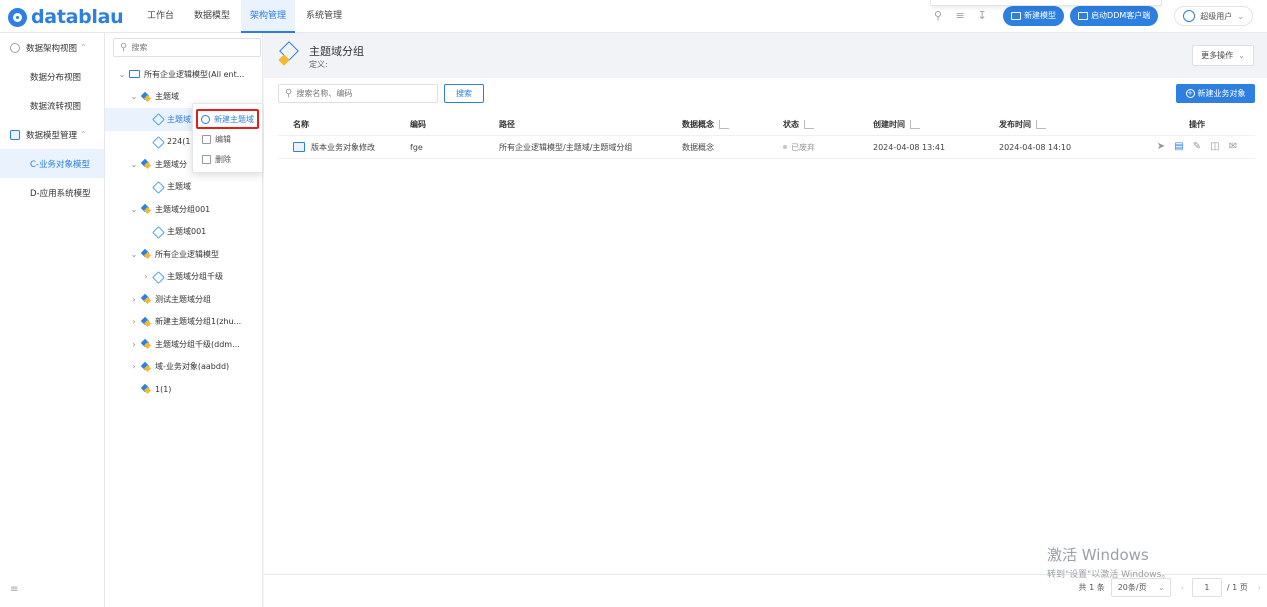 The image size is (1267, 607). I want to click on more-ops-button: 更多操作 ⌄, so click(1223, 55).